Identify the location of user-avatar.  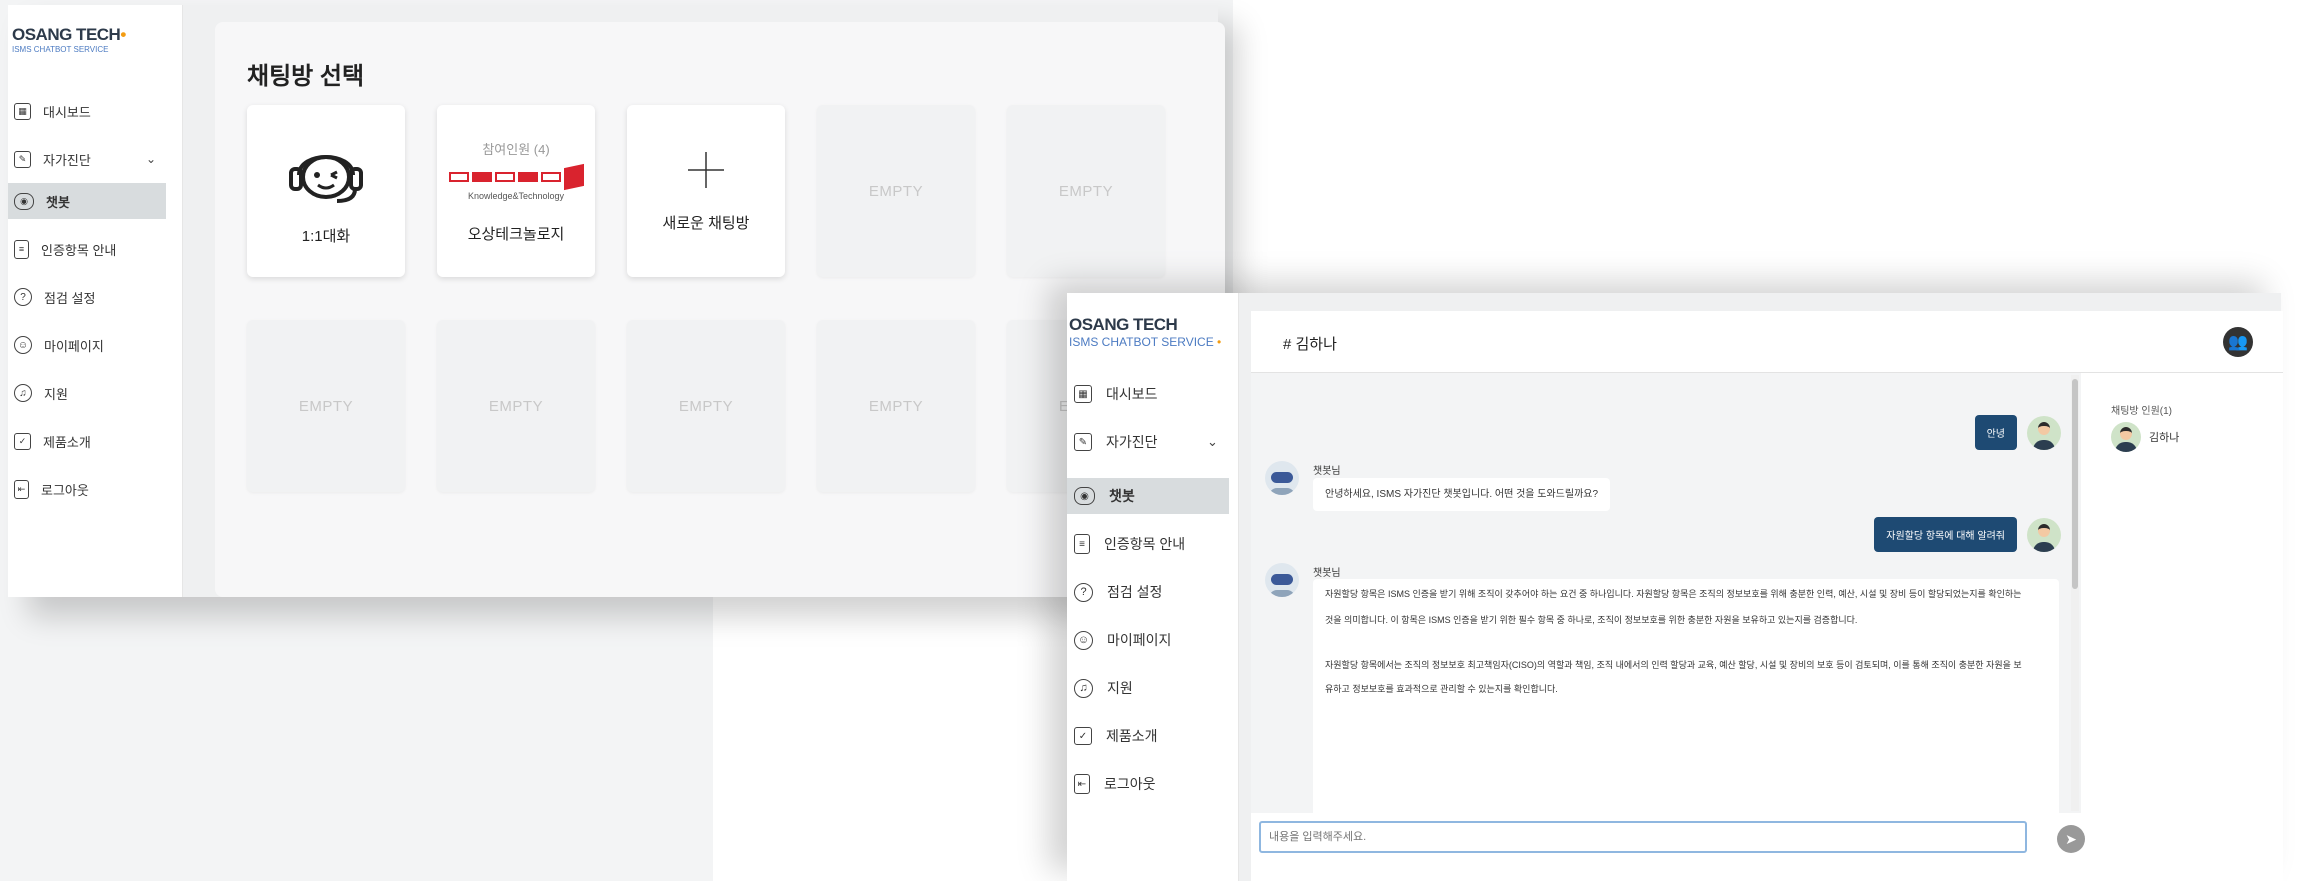
(2044, 534).